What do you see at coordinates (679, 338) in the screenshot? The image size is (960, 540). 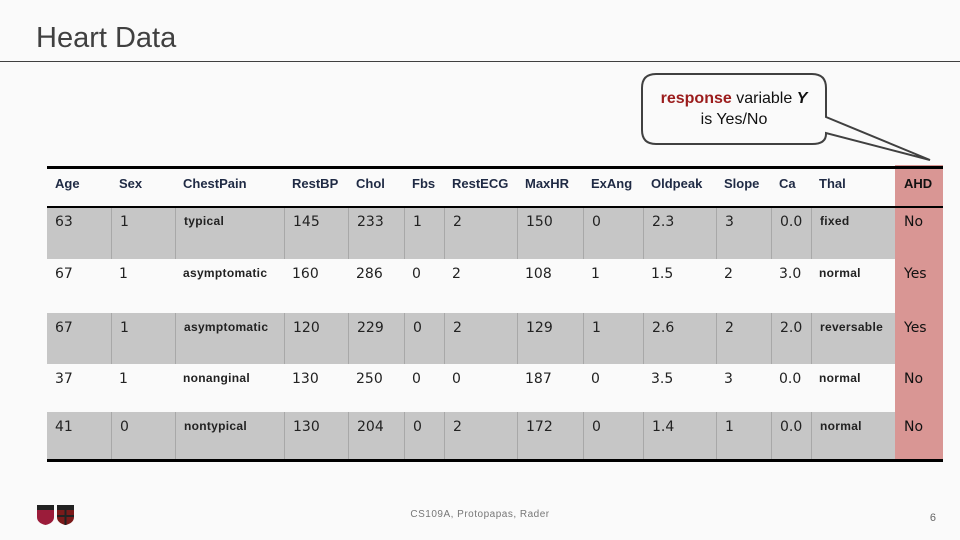 I see `cell-oldpeak: 2.6` at bounding box center [679, 338].